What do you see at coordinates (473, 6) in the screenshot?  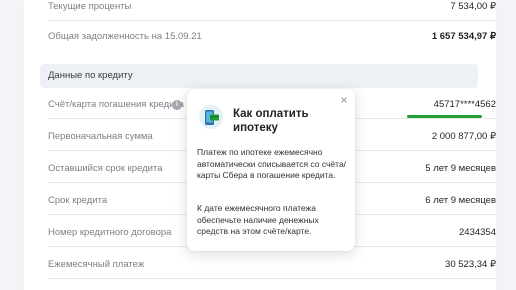 I see `current-interest-value: 7 534,00 ₽` at bounding box center [473, 6].